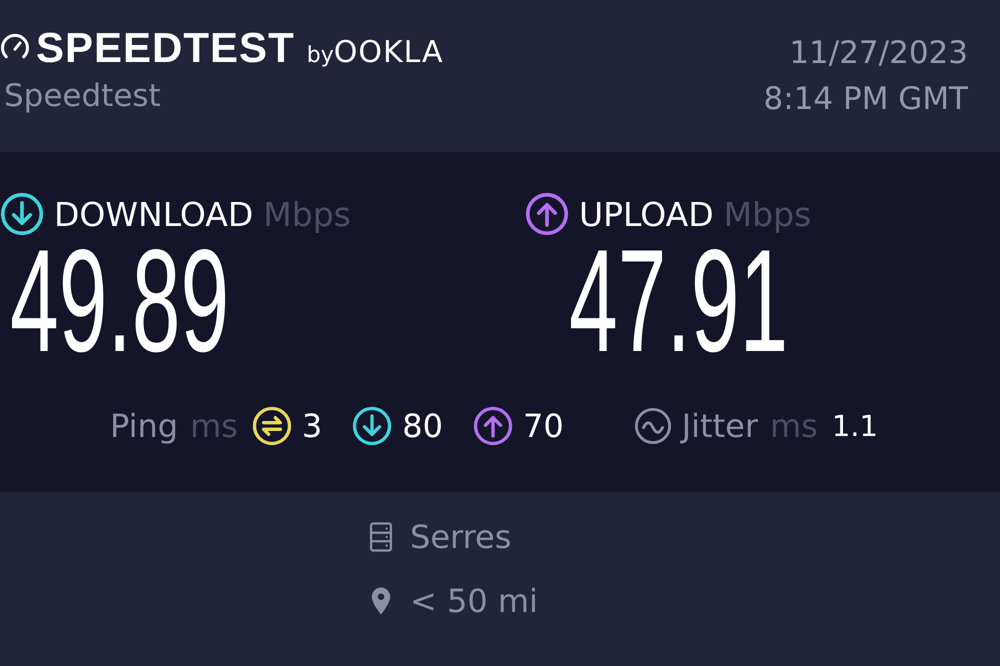 This screenshot has height=666, width=1000. What do you see at coordinates (144, 426) in the screenshot?
I see `ping-label: Ping` at bounding box center [144, 426].